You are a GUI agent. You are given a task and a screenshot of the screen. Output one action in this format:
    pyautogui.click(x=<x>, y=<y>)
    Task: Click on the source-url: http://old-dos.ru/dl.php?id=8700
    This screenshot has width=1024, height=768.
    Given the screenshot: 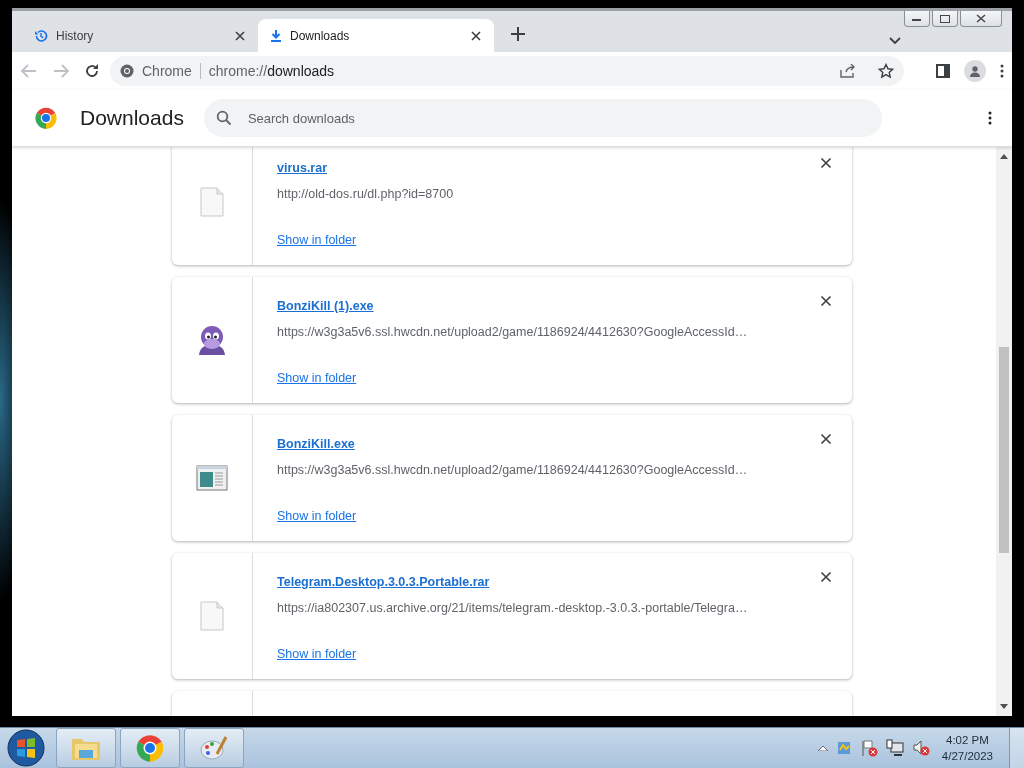 What is the action you would take?
    pyautogui.click(x=365, y=194)
    